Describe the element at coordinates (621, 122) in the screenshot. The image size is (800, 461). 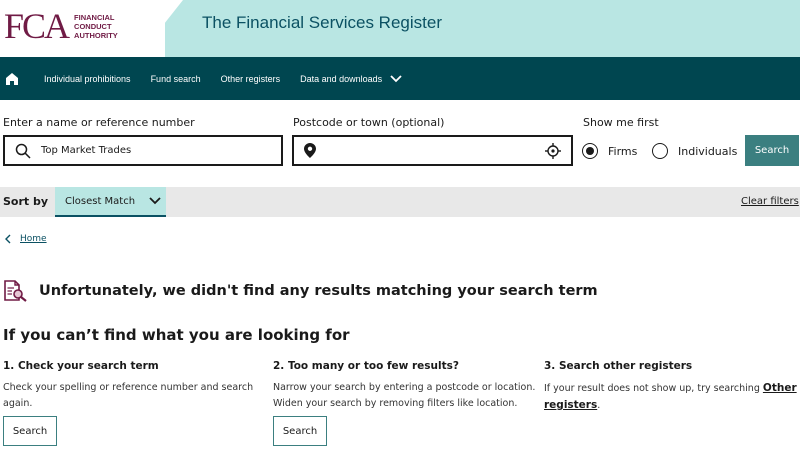
I see `show-first-label: Show me first` at that location.